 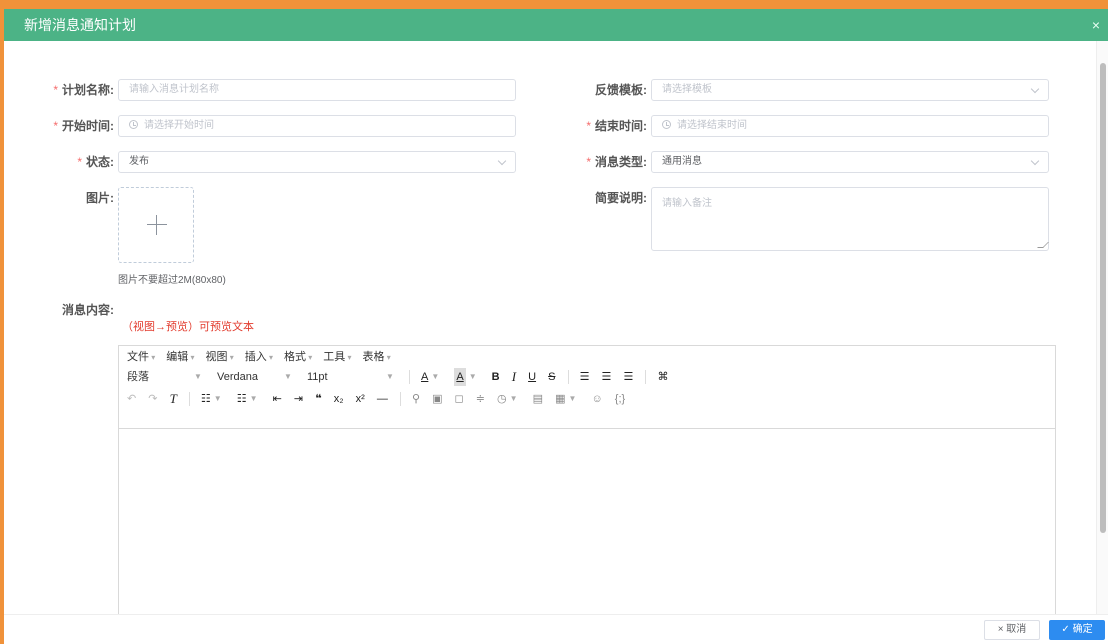 I want to click on horizontal-rule-icon: —, so click(x=382, y=399).